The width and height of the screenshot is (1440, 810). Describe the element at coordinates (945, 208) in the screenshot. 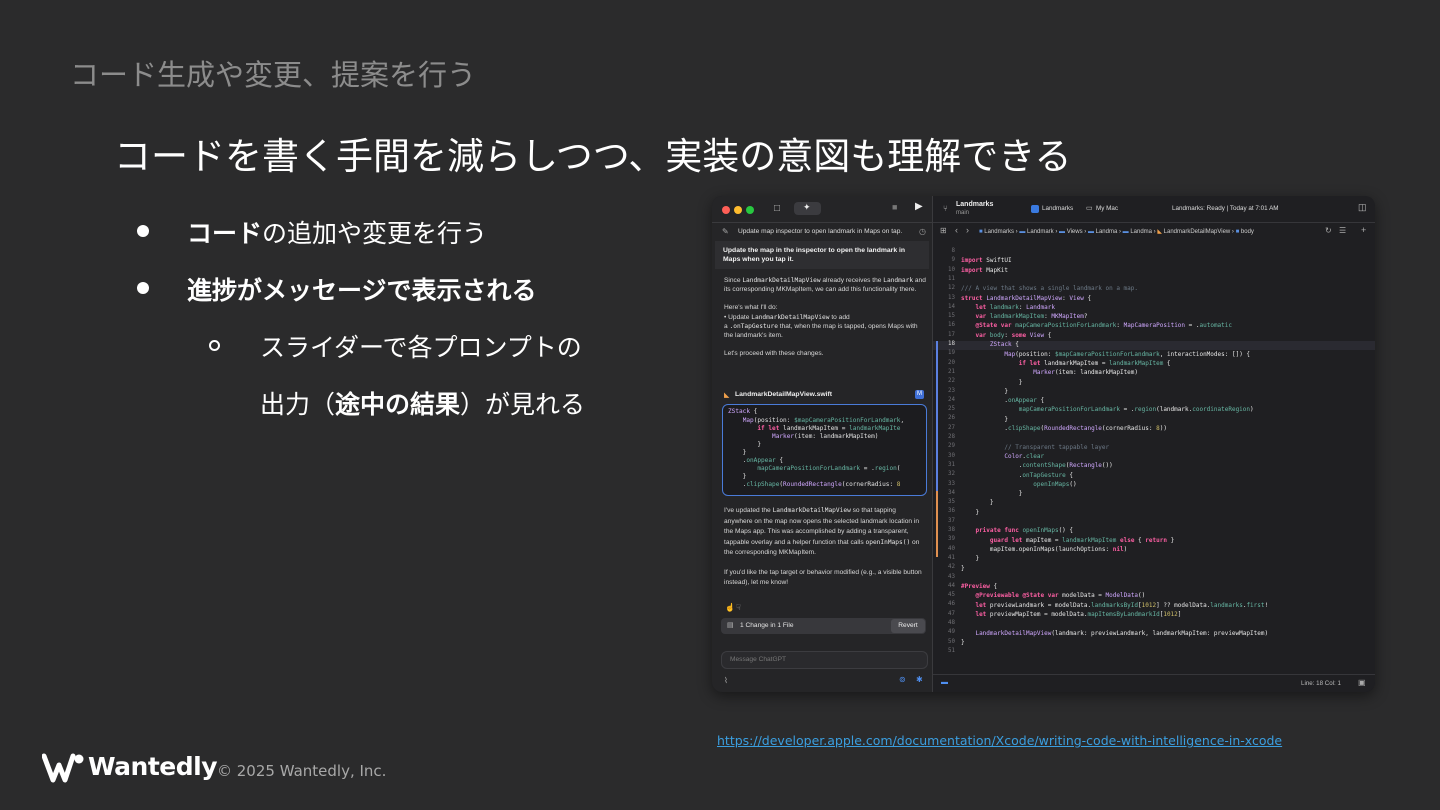

I see `branch-icon: ⑂` at that location.